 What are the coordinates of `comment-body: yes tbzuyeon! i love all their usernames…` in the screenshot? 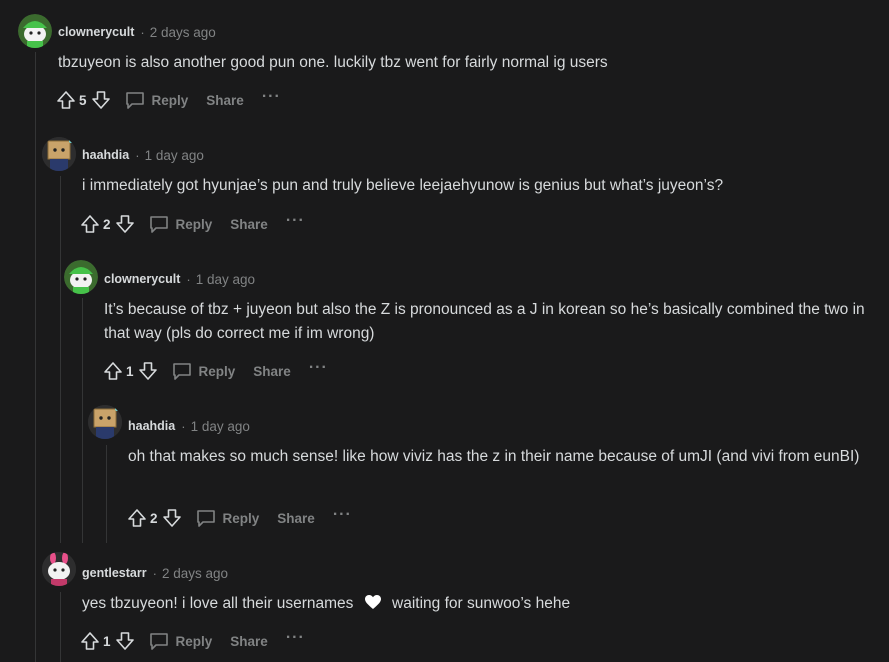 It's located at (477, 604).